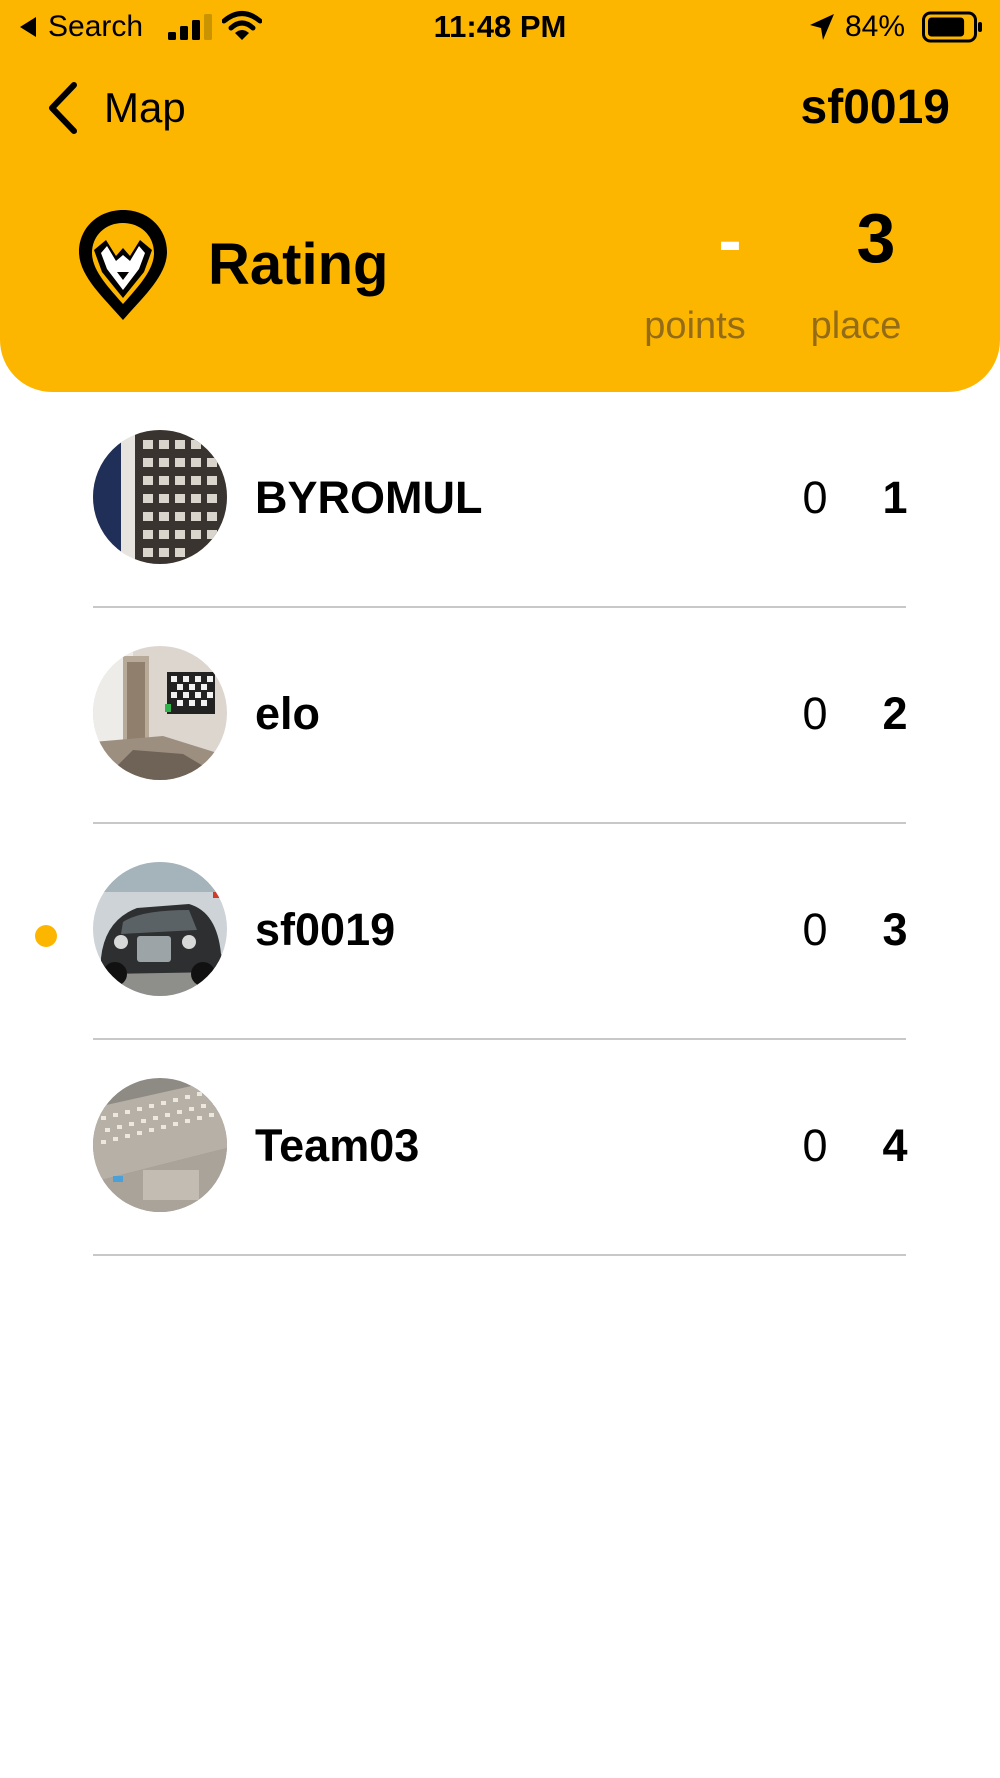  Describe the element at coordinates (46, 936) in the screenshot. I see `current-user-indicator` at that location.